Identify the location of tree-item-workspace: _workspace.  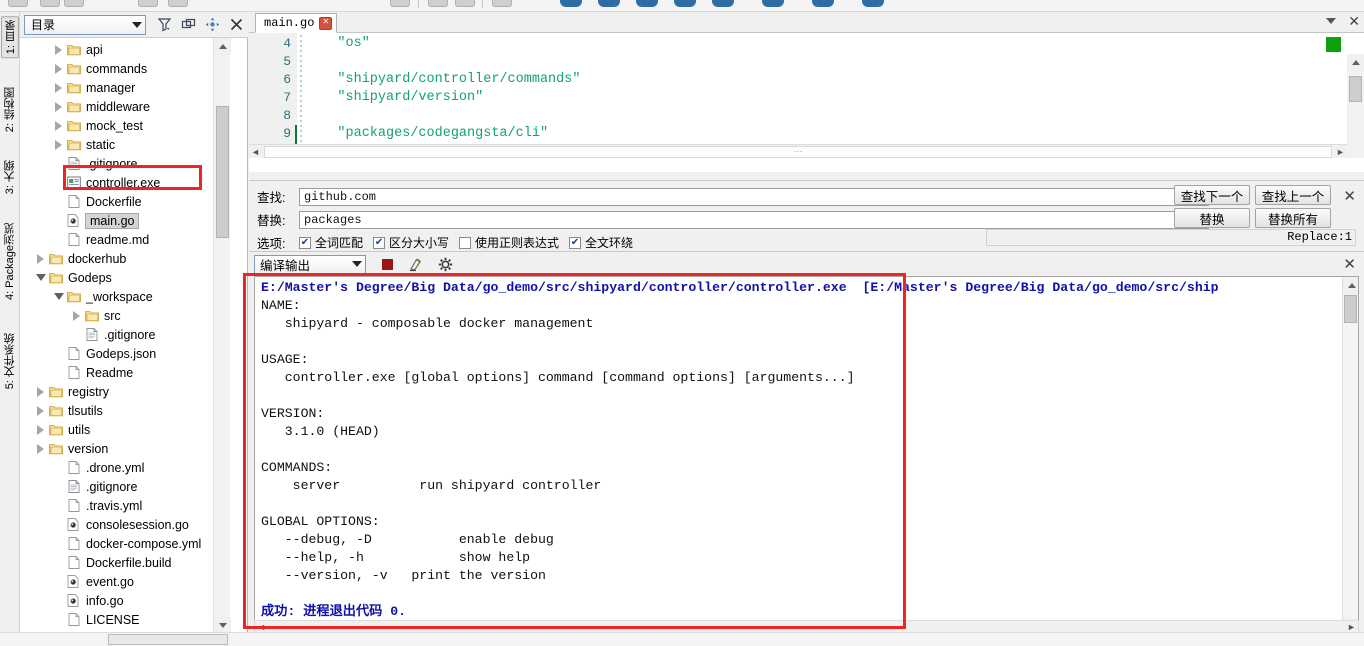
(125, 296).